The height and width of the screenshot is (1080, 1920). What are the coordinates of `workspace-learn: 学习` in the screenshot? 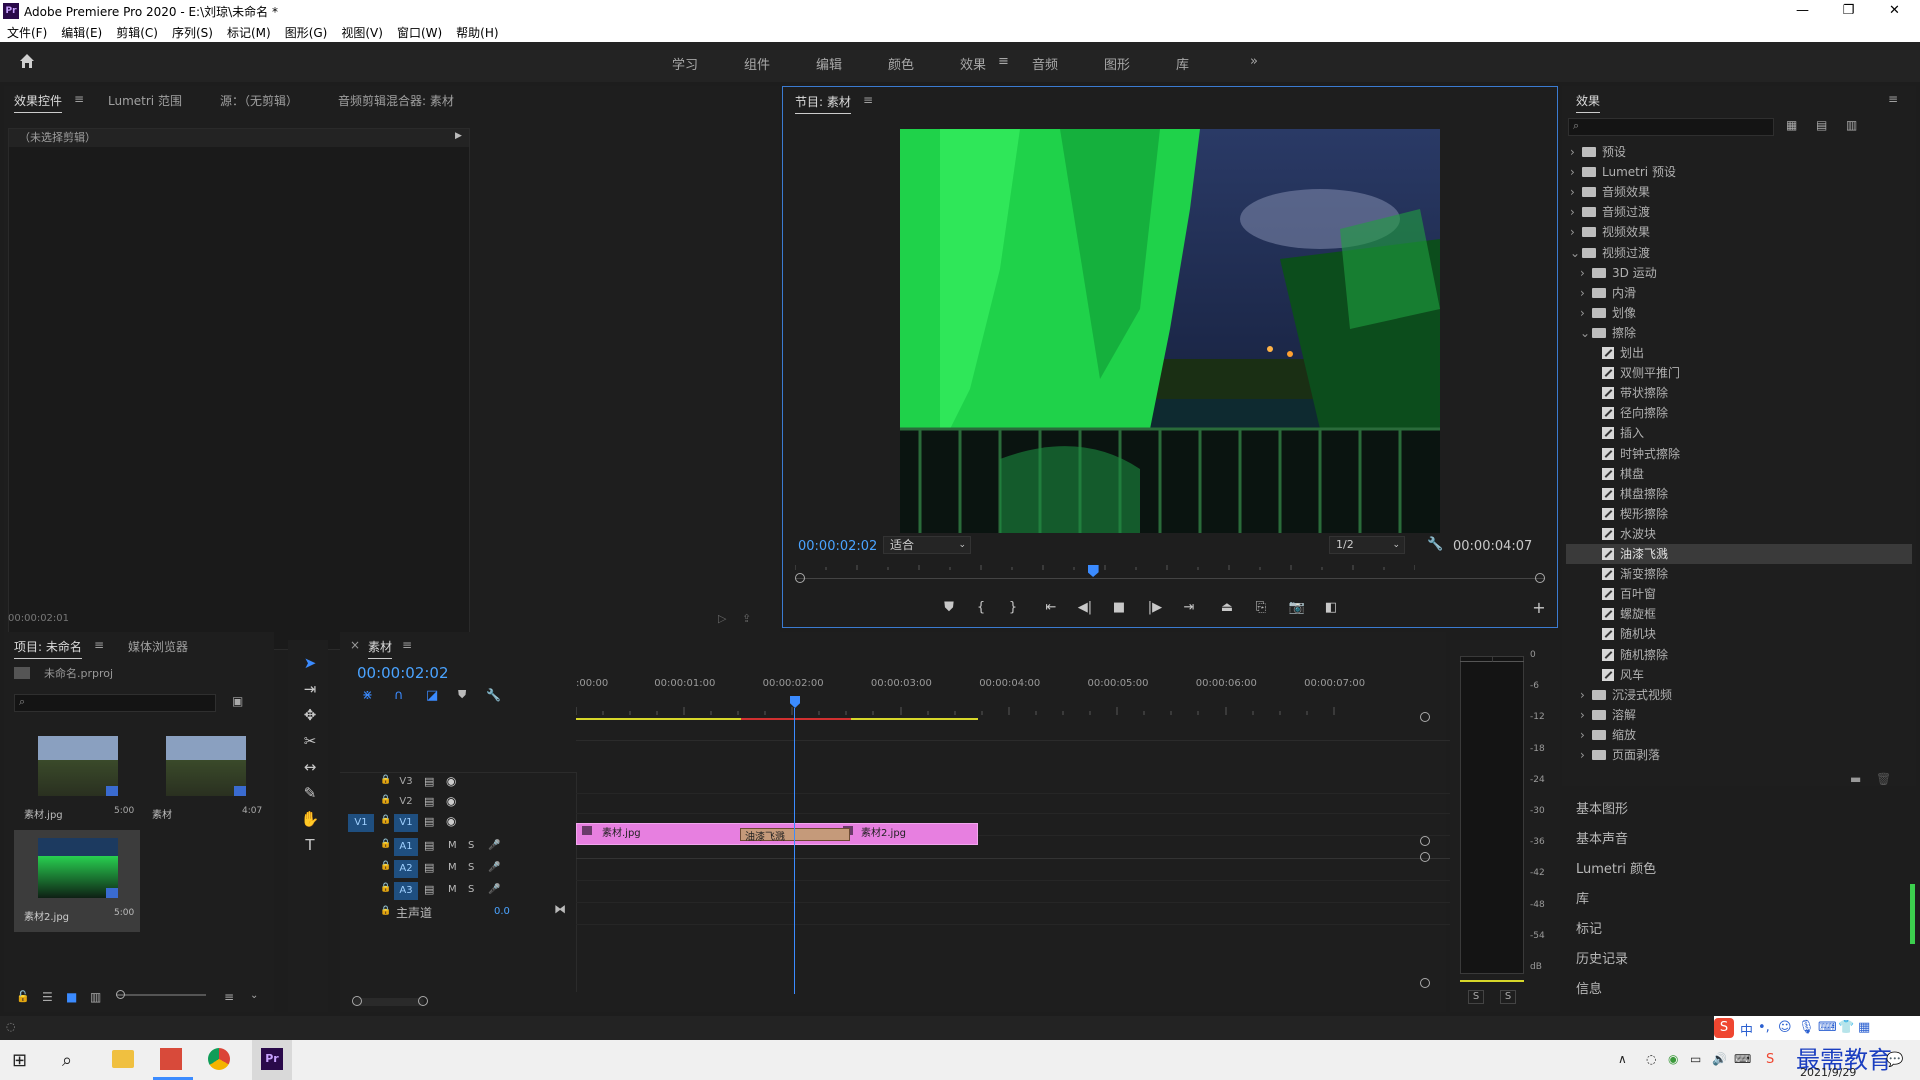 It's located at (685, 63).